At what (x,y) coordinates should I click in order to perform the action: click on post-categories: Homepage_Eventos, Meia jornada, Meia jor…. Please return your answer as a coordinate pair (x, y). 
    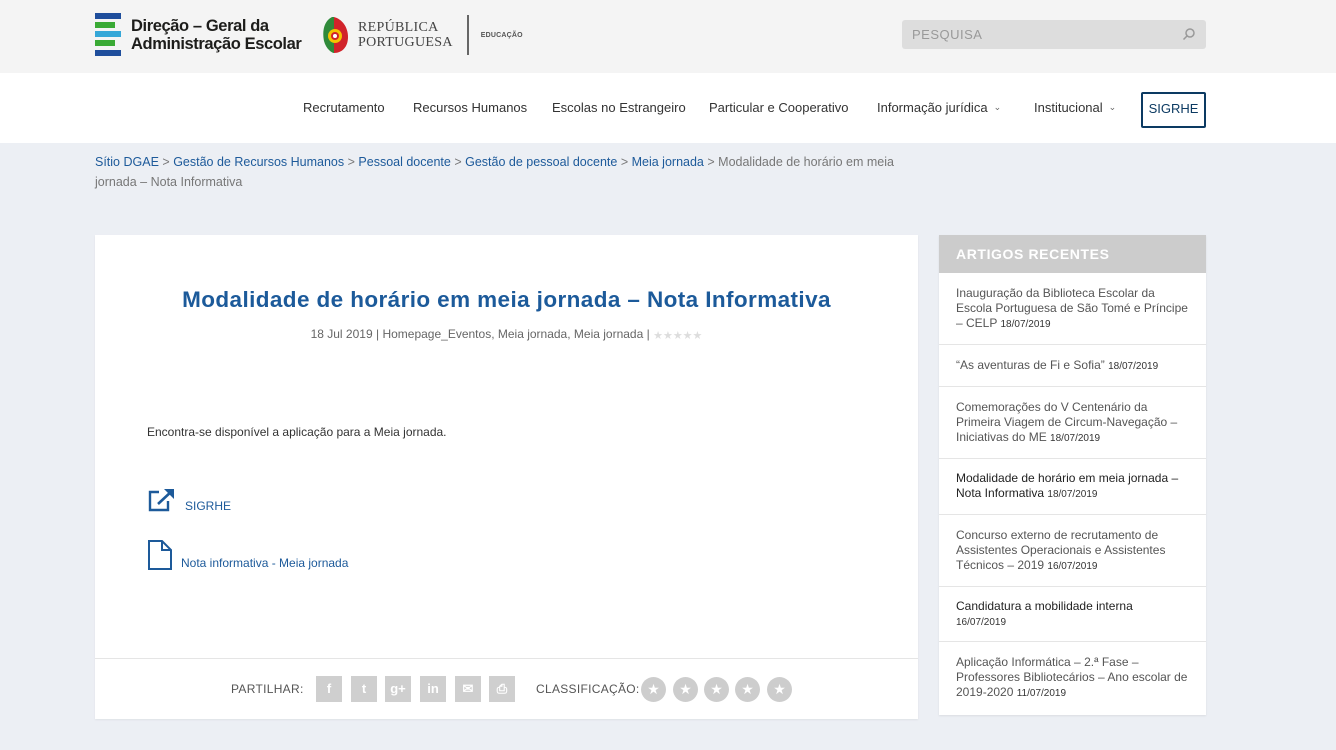
    Looking at the image, I should click on (512, 334).